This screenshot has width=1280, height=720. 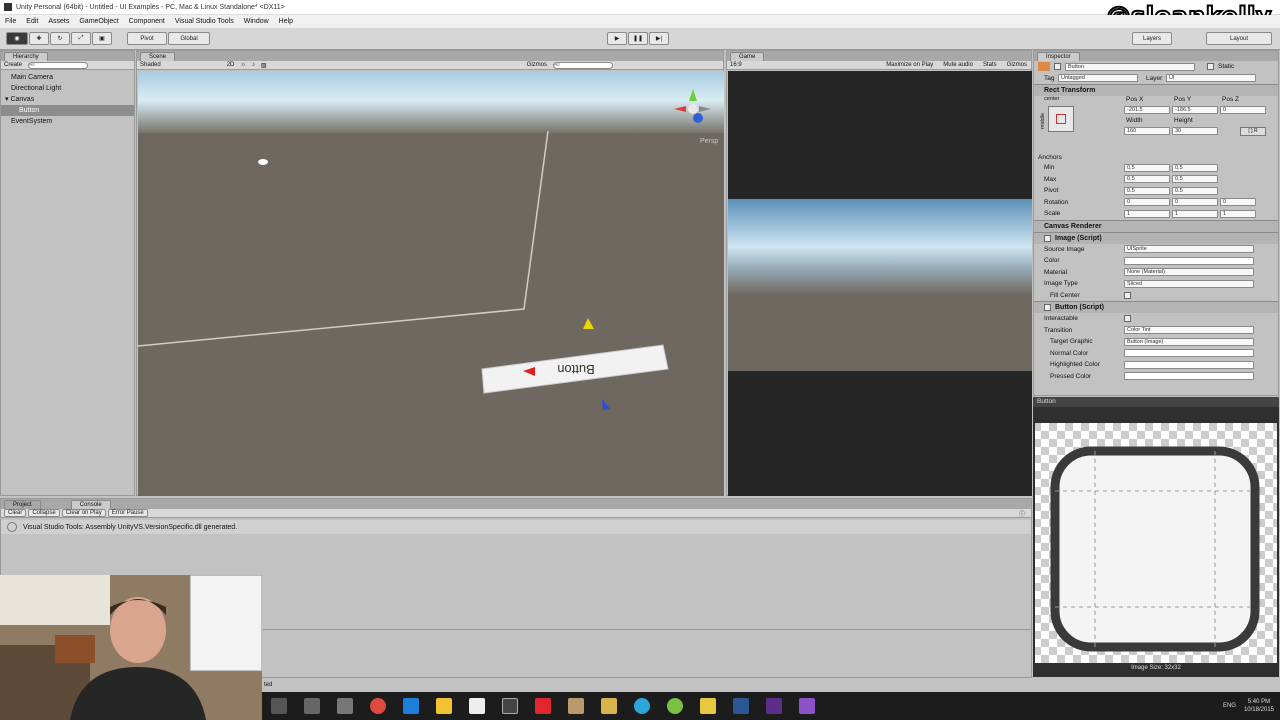 What do you see at coordinates (189, 38) in the screenshot?
I see `global-toggle: Global` at bounding box center [189, 38].